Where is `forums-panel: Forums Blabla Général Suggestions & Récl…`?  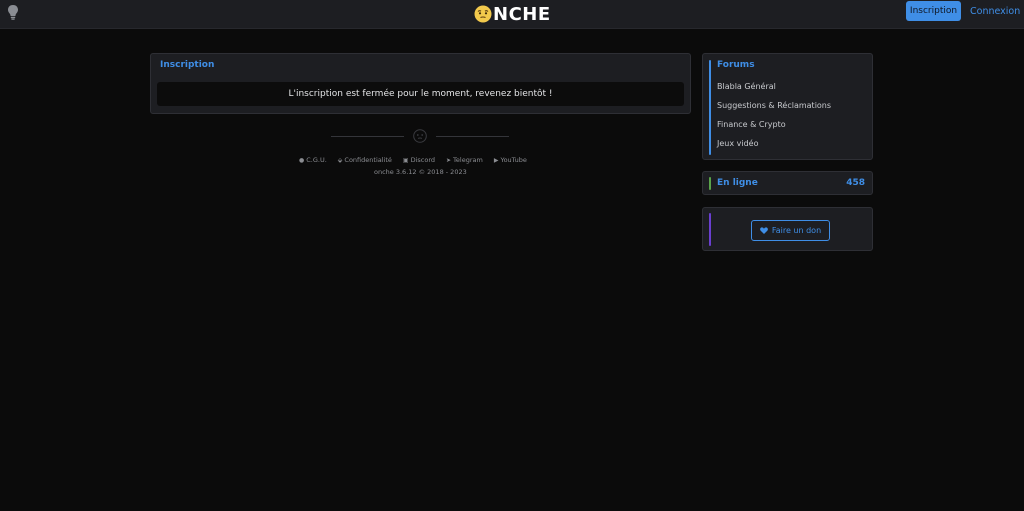 forums-panel: Forums Blabla Général Suggestions & Récl… is located at coordinates (787, 106).